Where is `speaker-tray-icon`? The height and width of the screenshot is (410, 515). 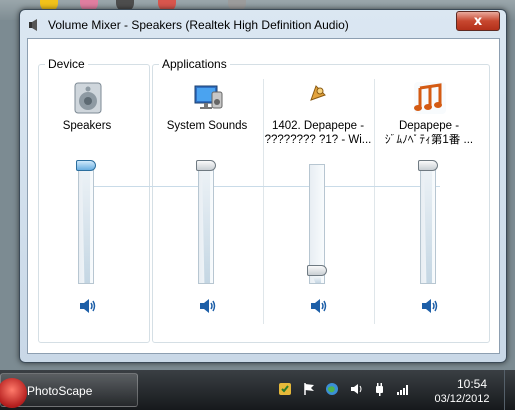
speaker-tray-icon is located at coordinates (357, 389).